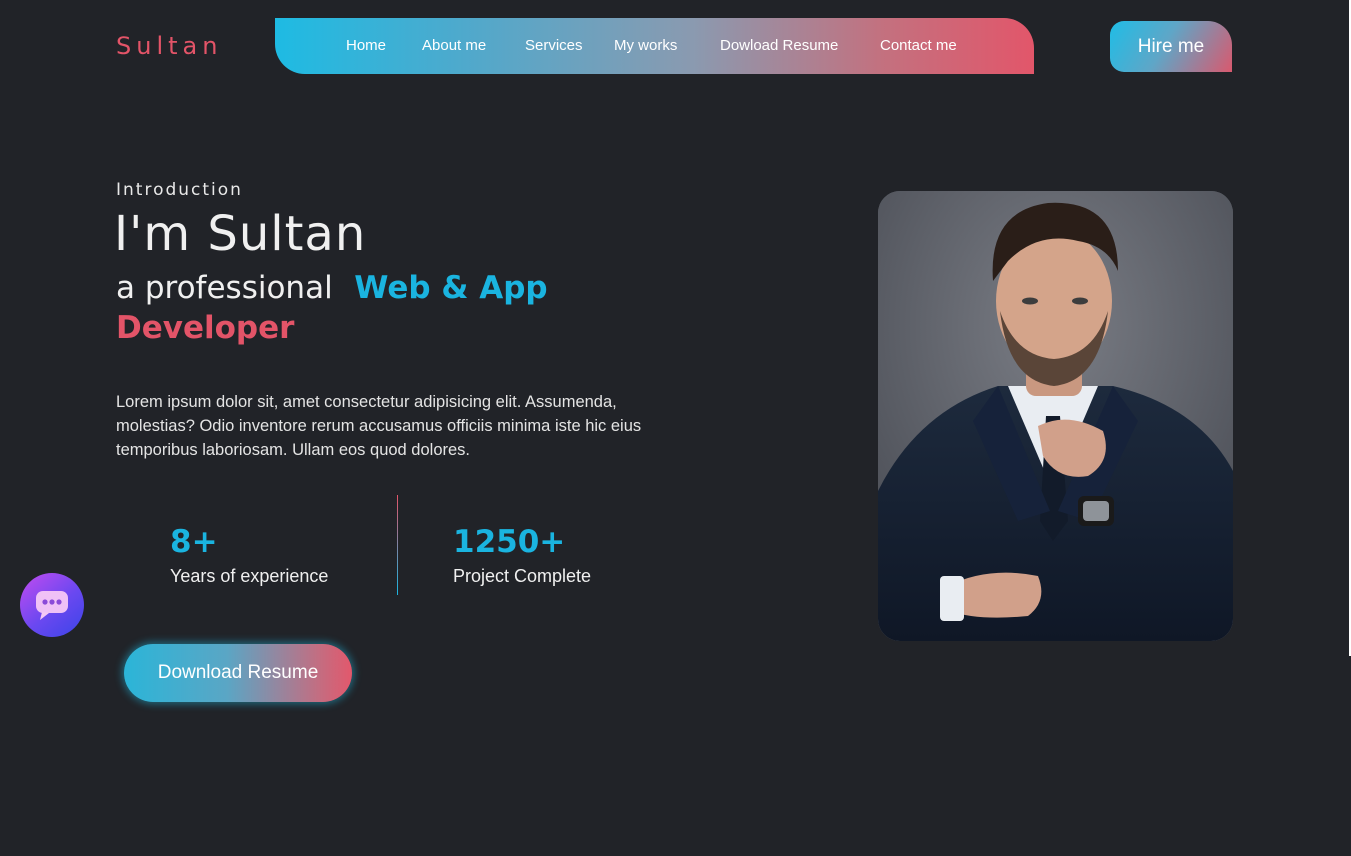 This screenshot has height=856, width=1351. Describe the element at coordinates (454, 45) in the screenshot. I see `nav-about-me: About me` at that location.